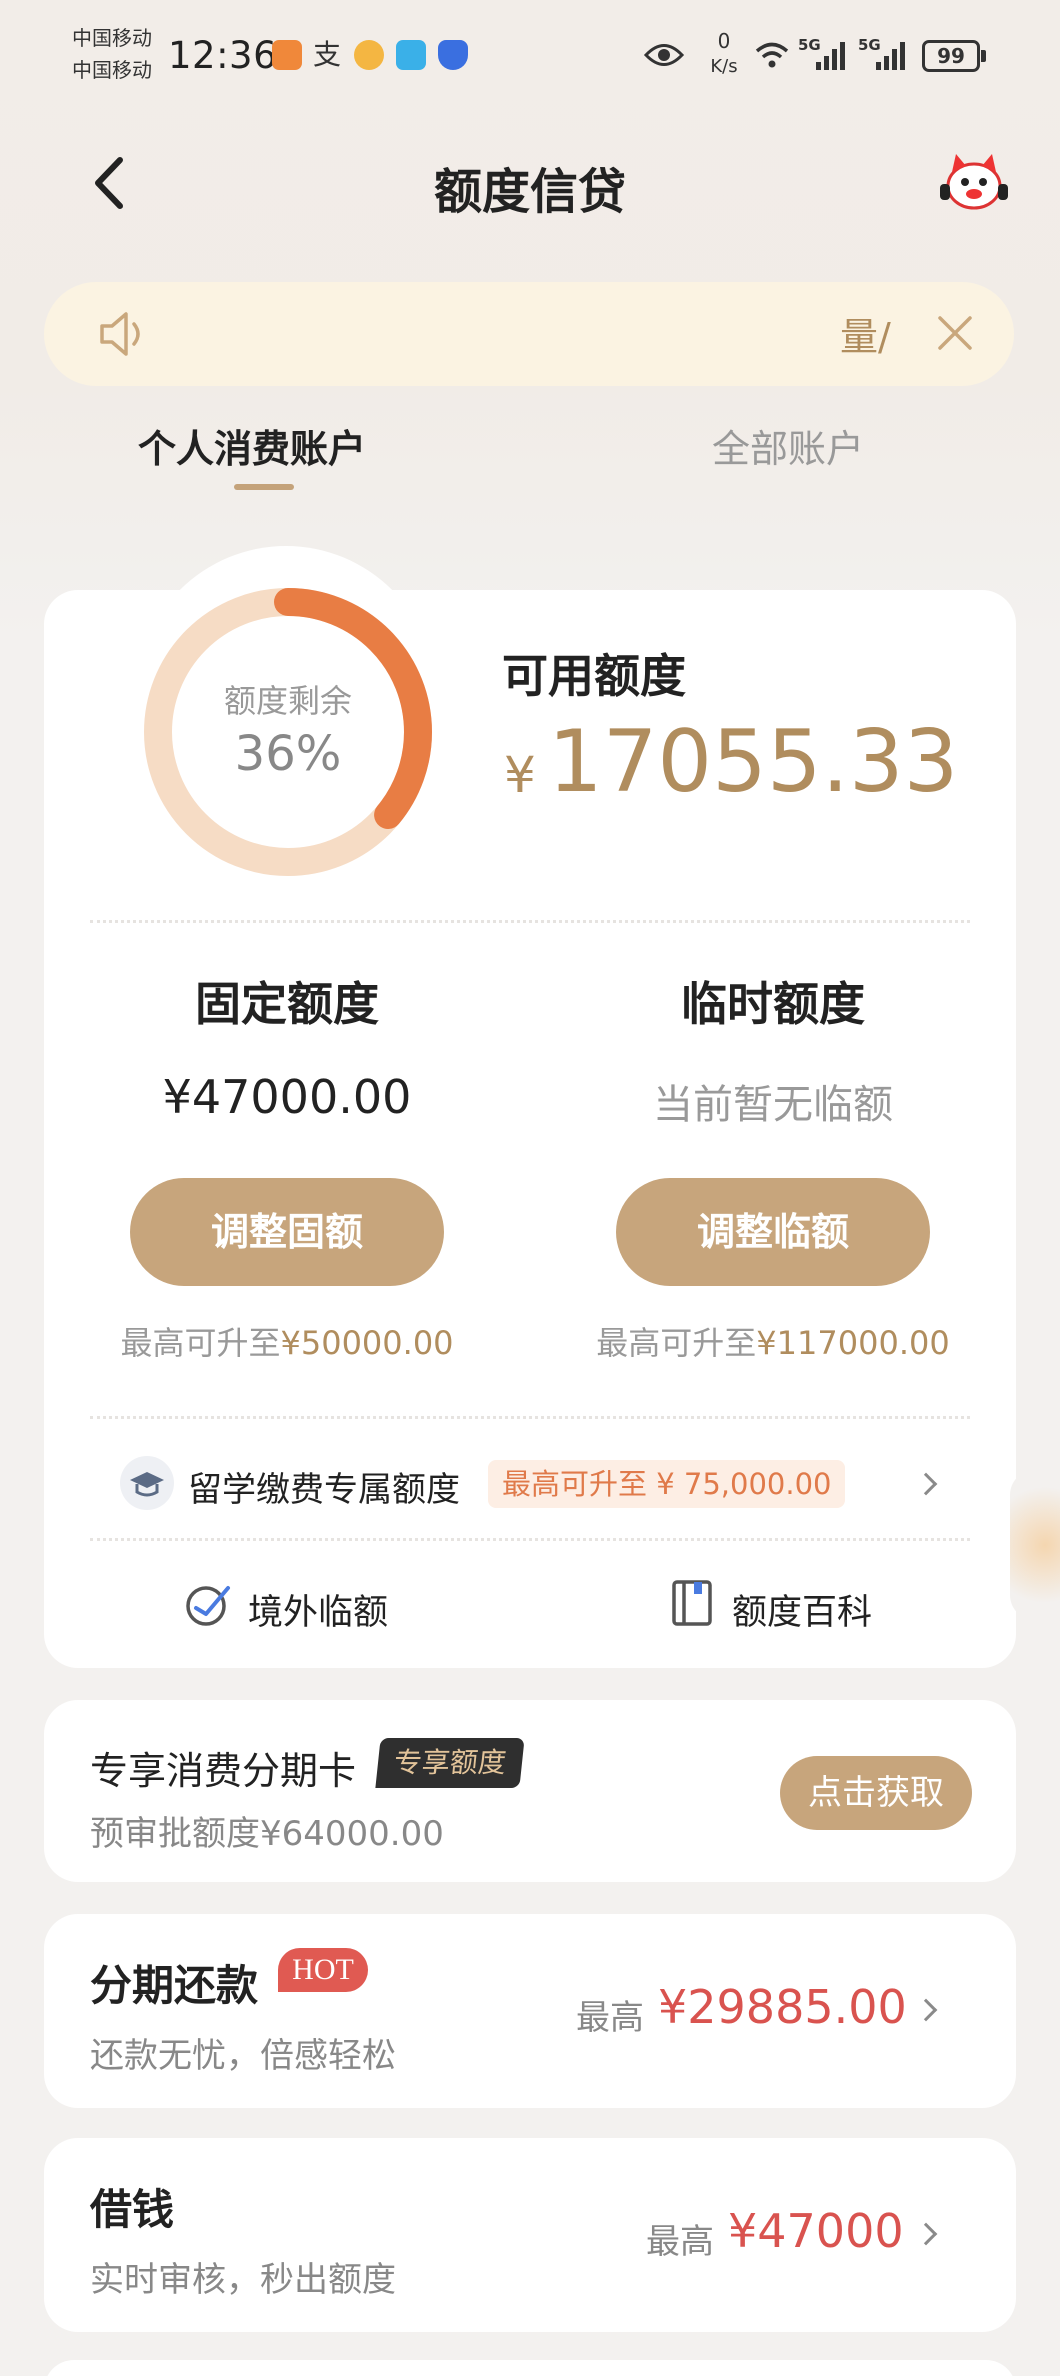  I want to click on hot-badge: HOT, so click(323, 1970).